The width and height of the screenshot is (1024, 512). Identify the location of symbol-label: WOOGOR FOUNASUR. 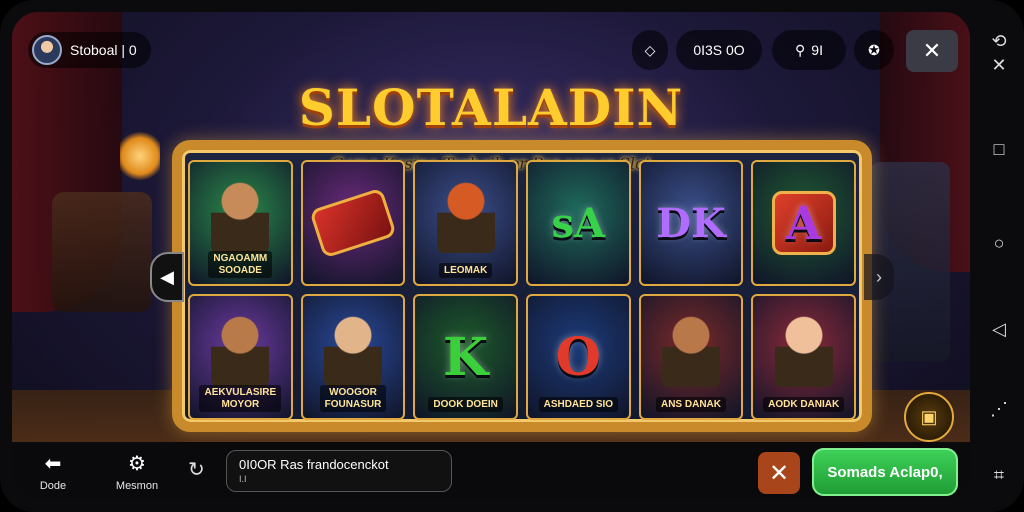
(353, 398).